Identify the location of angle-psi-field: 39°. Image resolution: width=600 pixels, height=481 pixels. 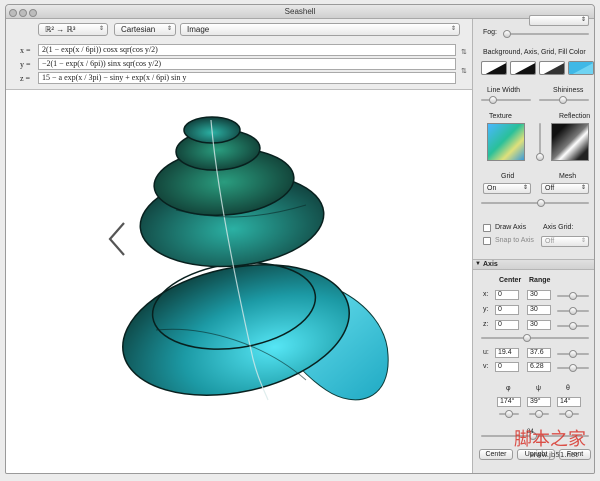
(539, 402).